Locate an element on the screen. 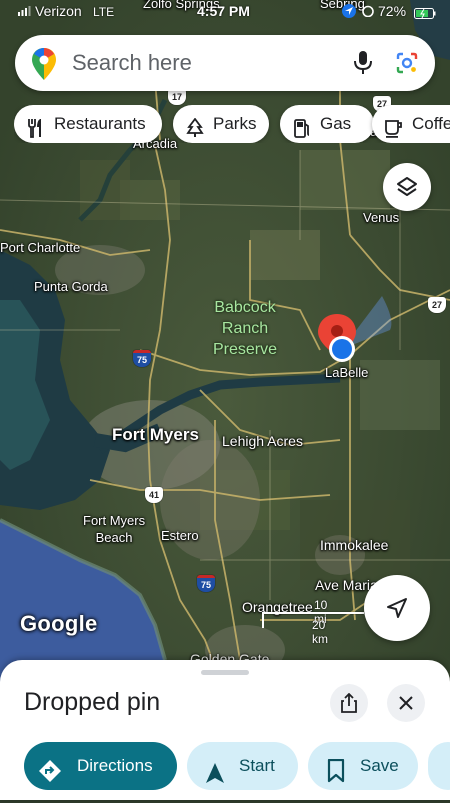 This screenshot has width=450, height=803. share-button is located at coordinates (349, 703).